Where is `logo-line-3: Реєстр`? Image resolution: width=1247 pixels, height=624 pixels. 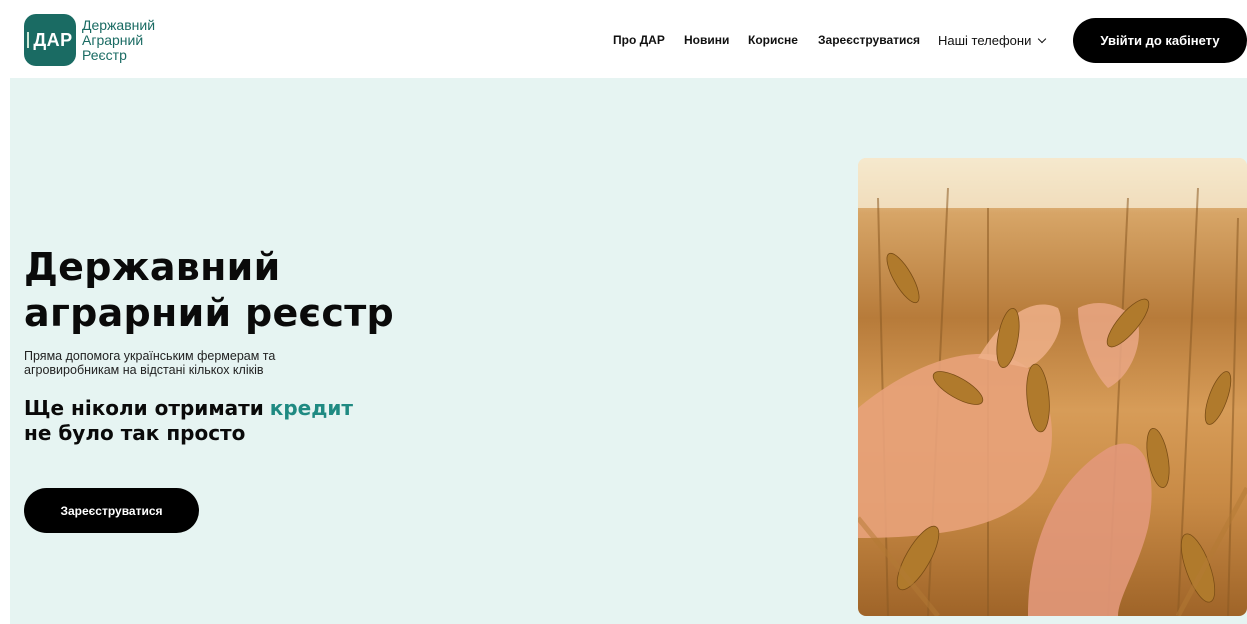
logo-line-3: Реєстр is located at coordinates (104, 54).